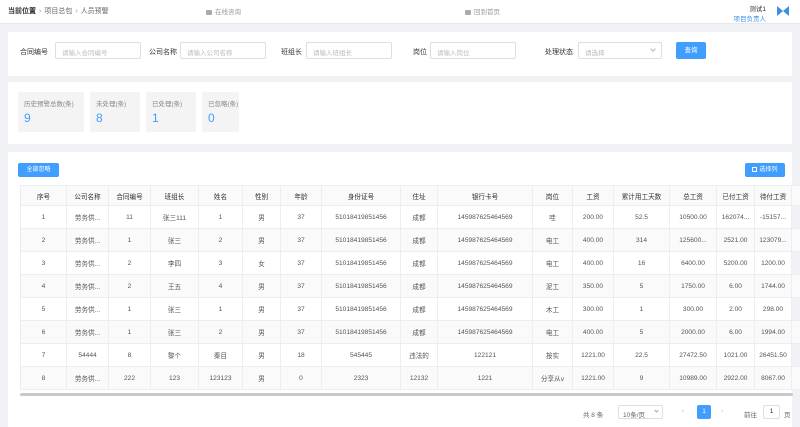 This screenshot has width=800, height=427. I want to click on page-unit-label: 页, so click(787, 415).